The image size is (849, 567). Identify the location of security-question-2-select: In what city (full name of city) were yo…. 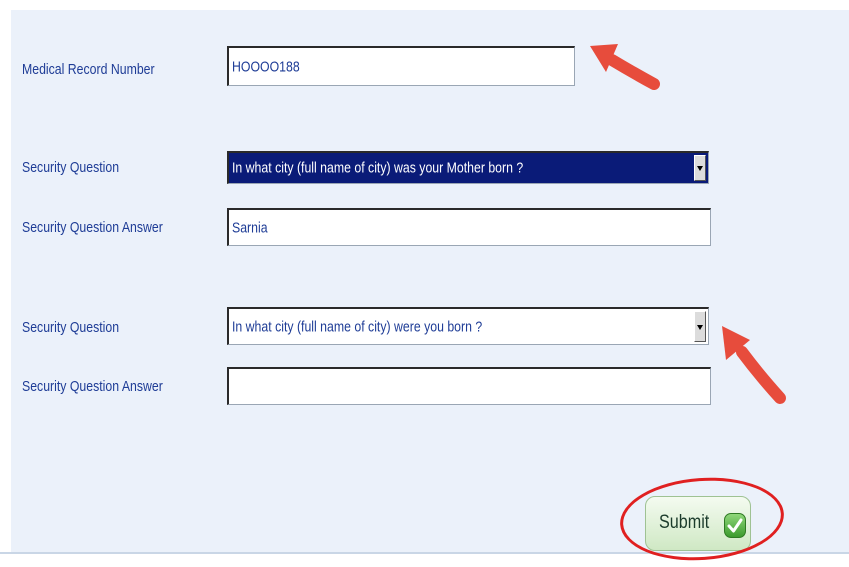
(468, 326).